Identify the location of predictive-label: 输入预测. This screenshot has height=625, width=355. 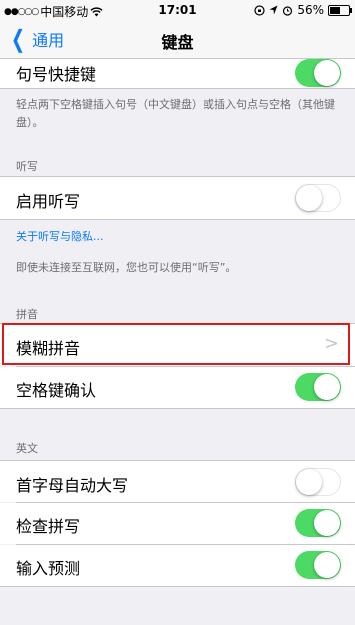
(48, 568).